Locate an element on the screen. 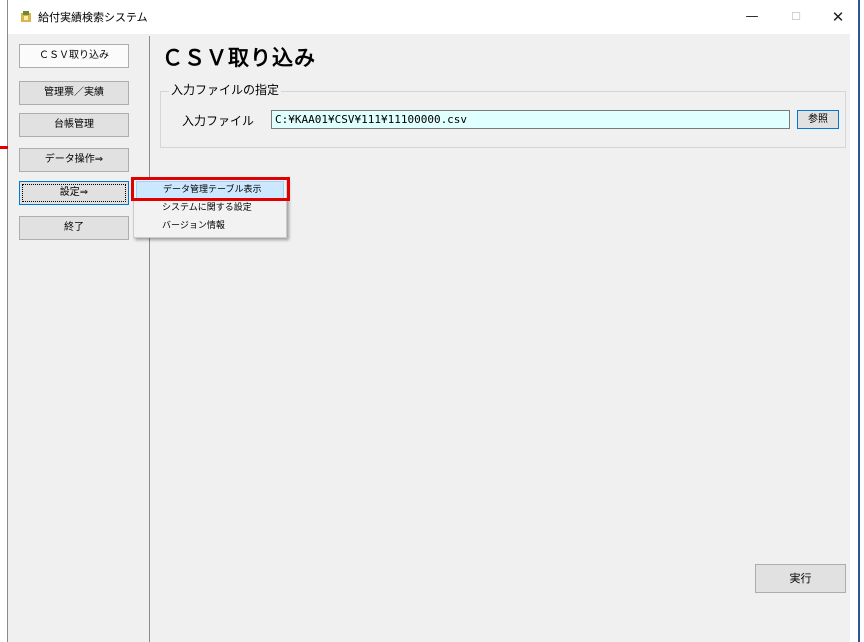 The height and width of the screenshot is (642, 864). highlight-annotation-box is located at coordinates (210, 189).